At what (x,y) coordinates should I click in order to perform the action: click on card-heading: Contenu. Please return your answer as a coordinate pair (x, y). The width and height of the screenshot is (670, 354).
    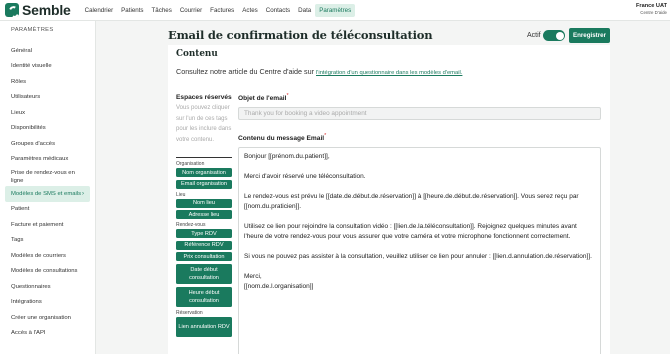
    Looking at the image, I should click on (197, 54).